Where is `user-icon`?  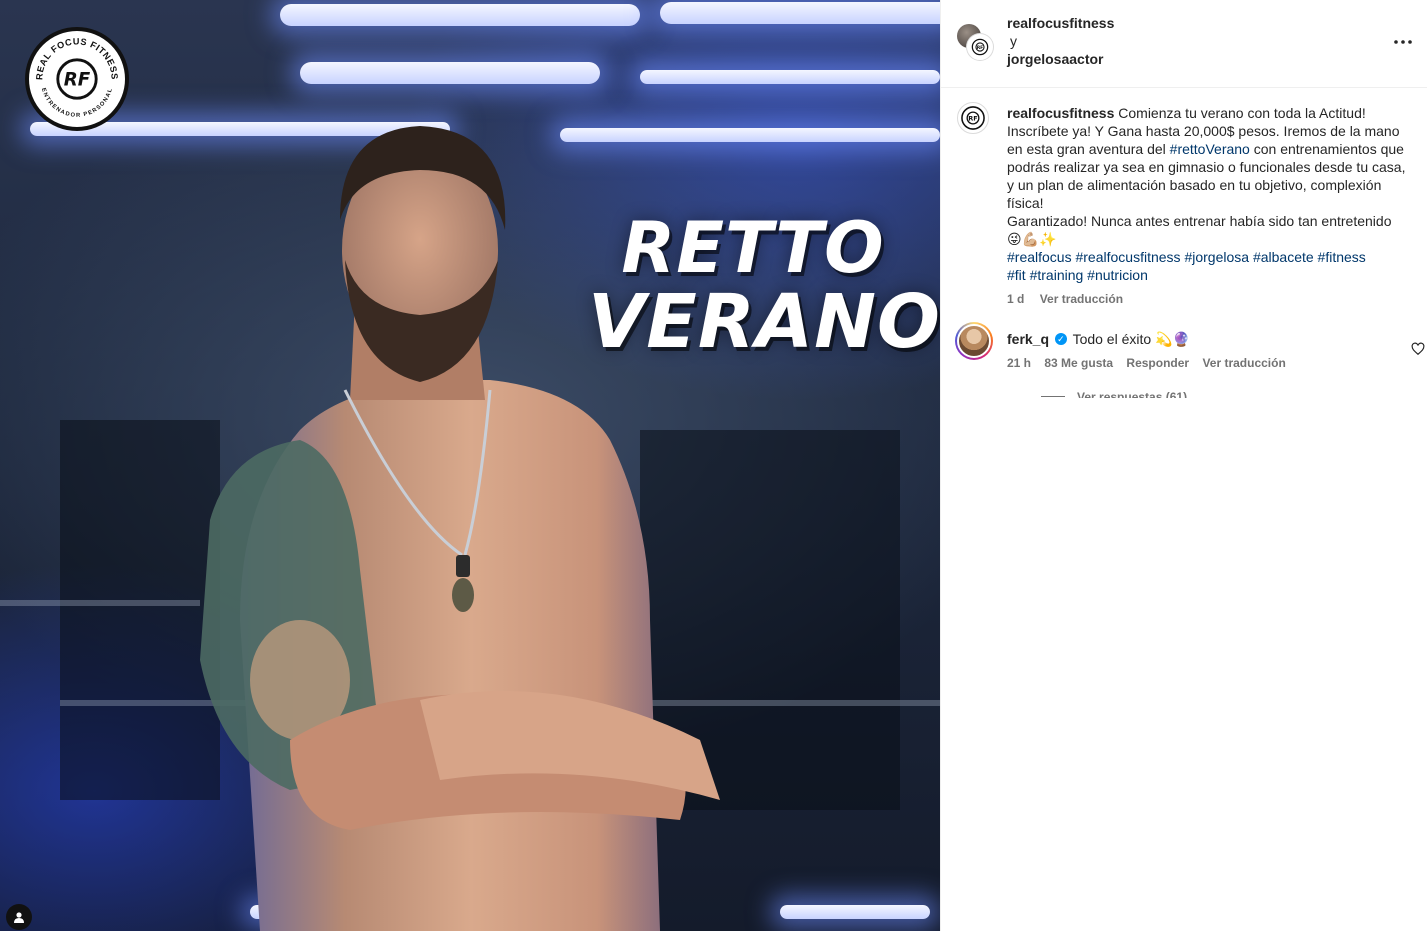 user-icon is located at coordinates (19, 917).